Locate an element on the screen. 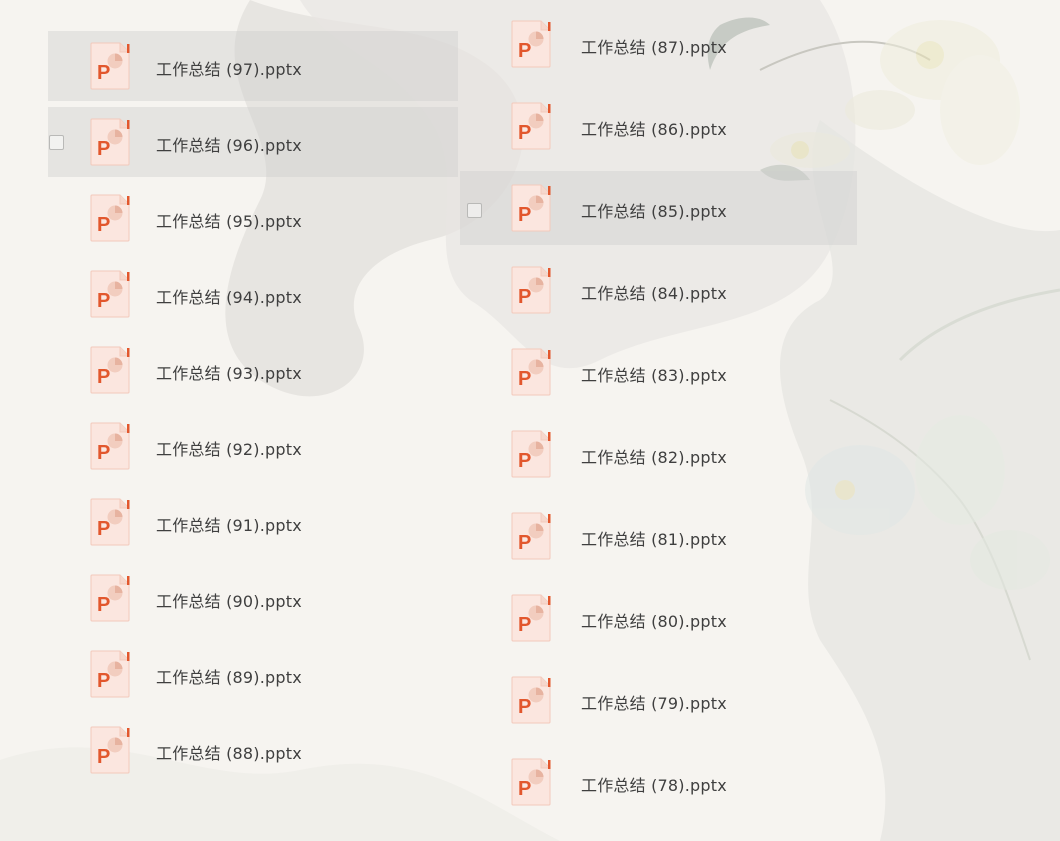 This screenshot has width=1060, height=841. file-item: P 工作总结 (78).pptx is located at coordinates (658, 782).